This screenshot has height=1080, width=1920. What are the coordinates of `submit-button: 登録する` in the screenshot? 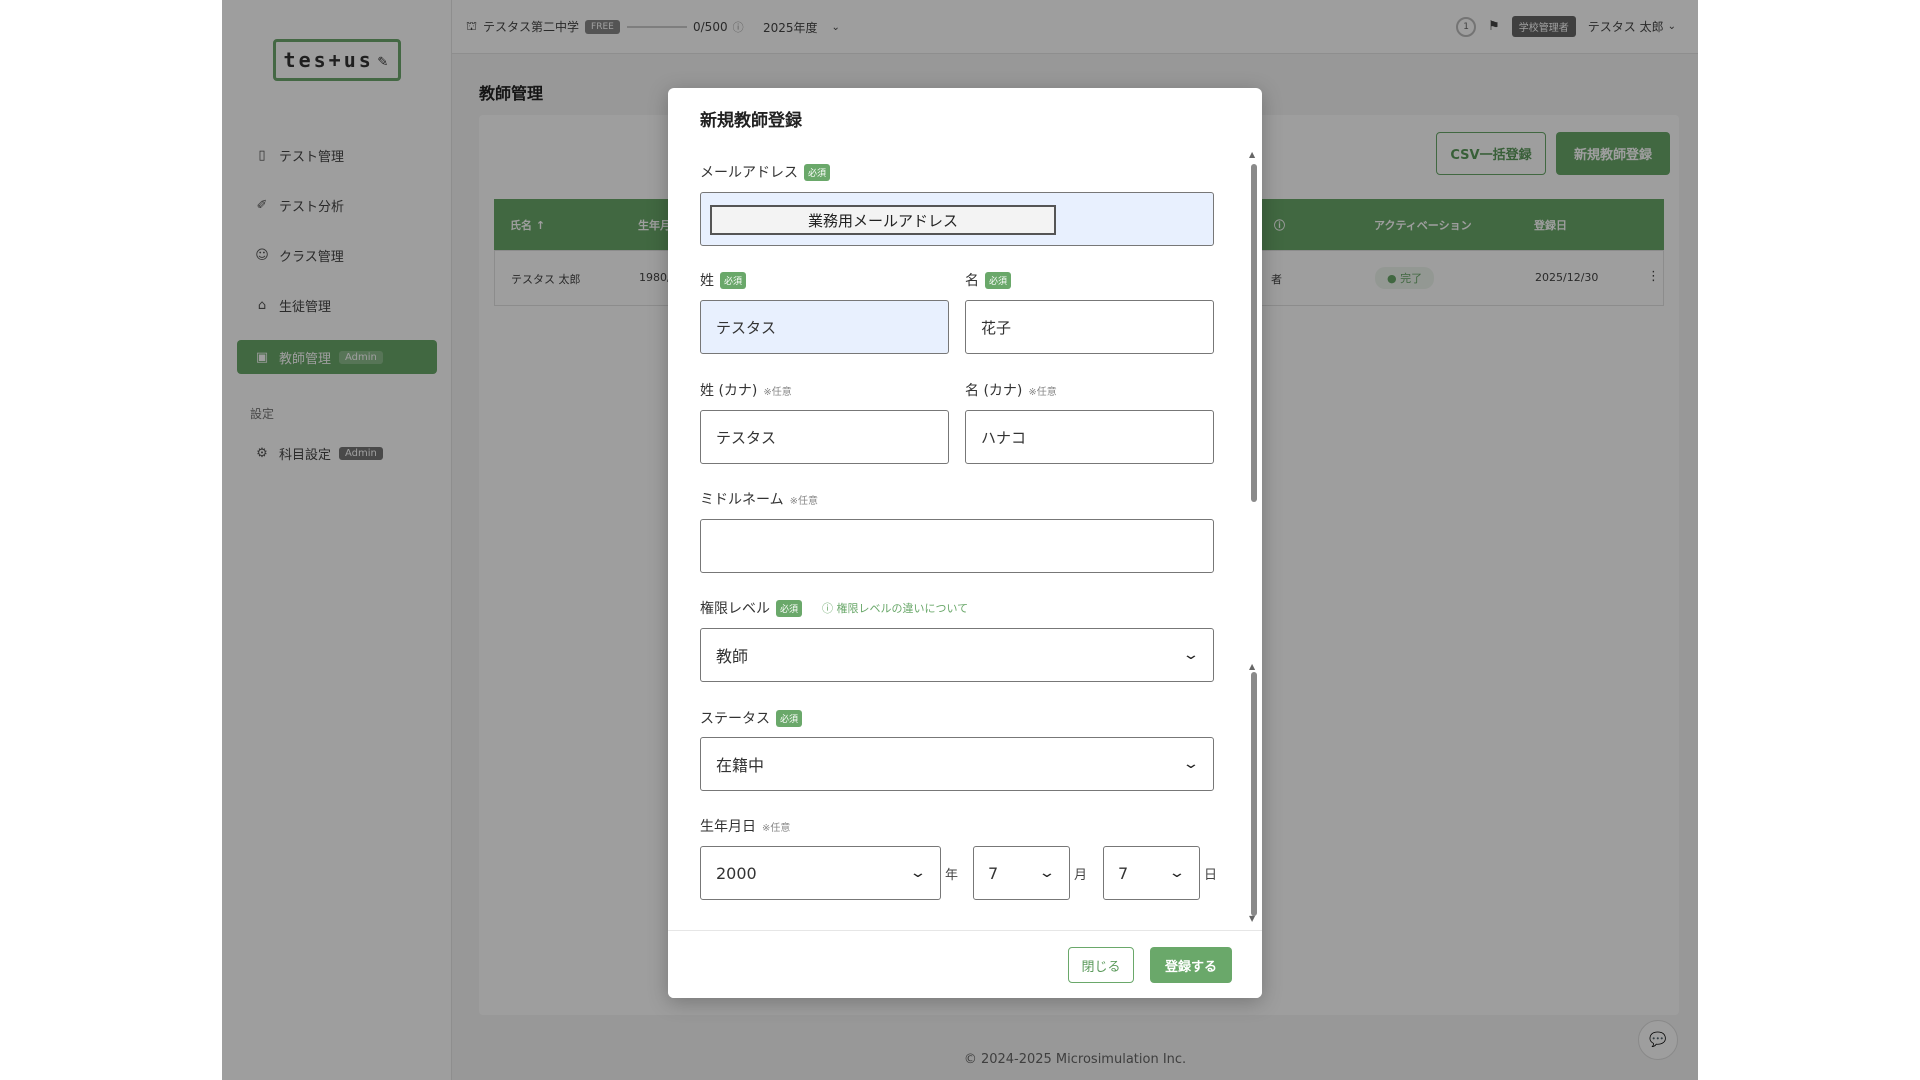 It's located at (1191, 965).